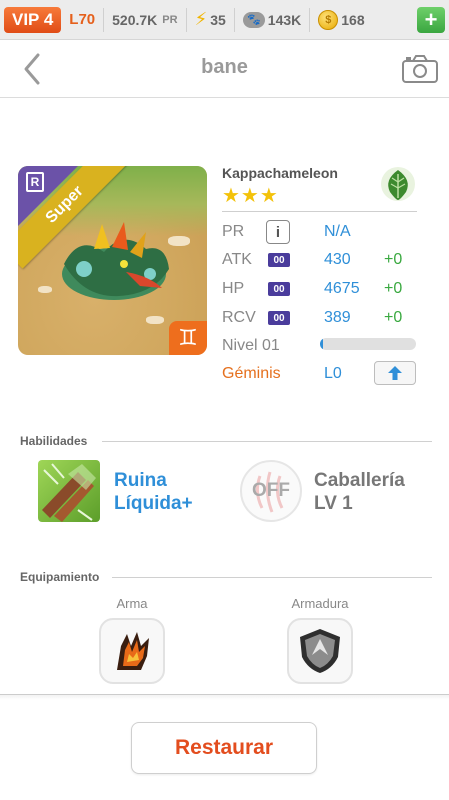  I want to click on section-title-skills: Habilidades, so click(54, 441).